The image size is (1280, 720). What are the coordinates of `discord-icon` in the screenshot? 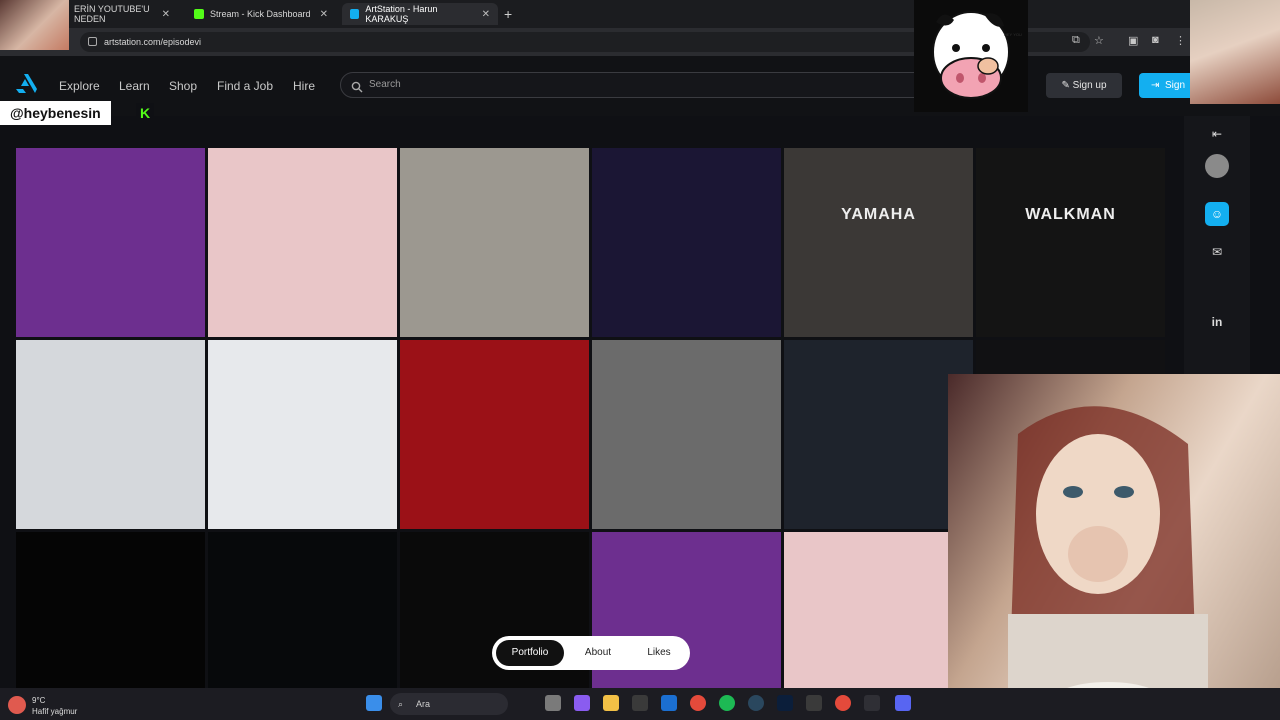 It's located at (903, 703).